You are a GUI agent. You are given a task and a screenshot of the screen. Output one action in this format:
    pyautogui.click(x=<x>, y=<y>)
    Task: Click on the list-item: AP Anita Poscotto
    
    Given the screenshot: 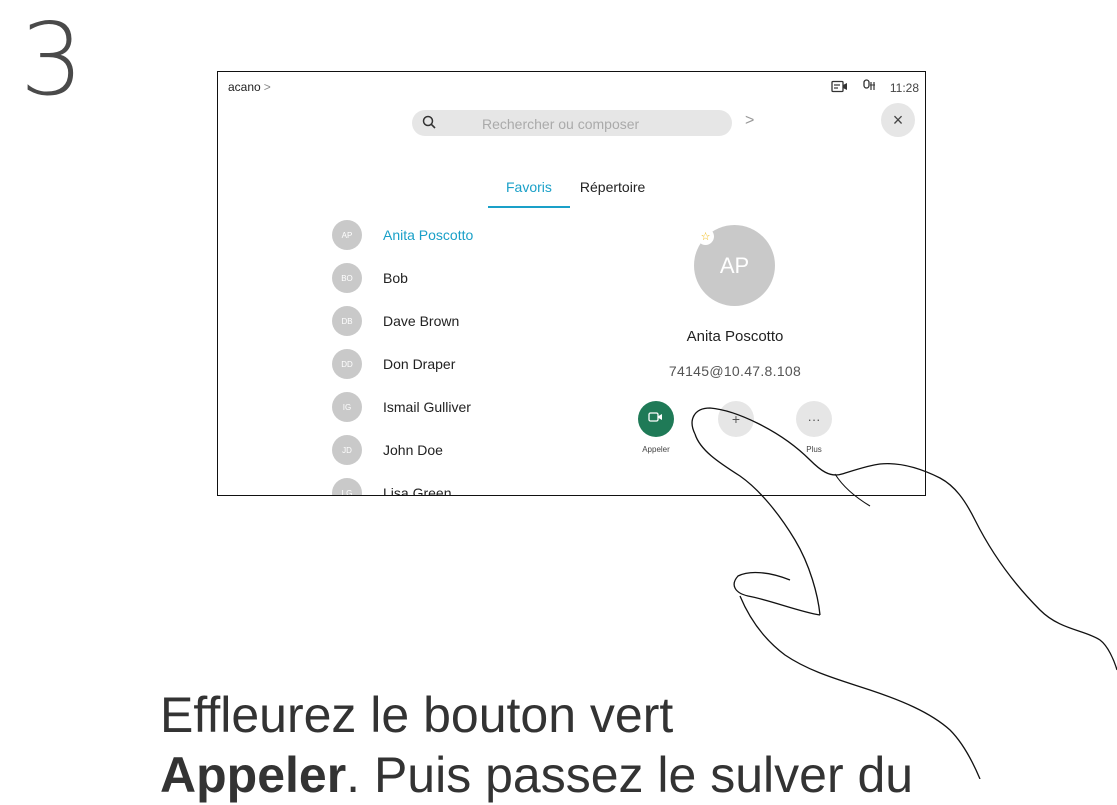 What is the action you would take?
    pyautogui.click(x=432, y=235)
    